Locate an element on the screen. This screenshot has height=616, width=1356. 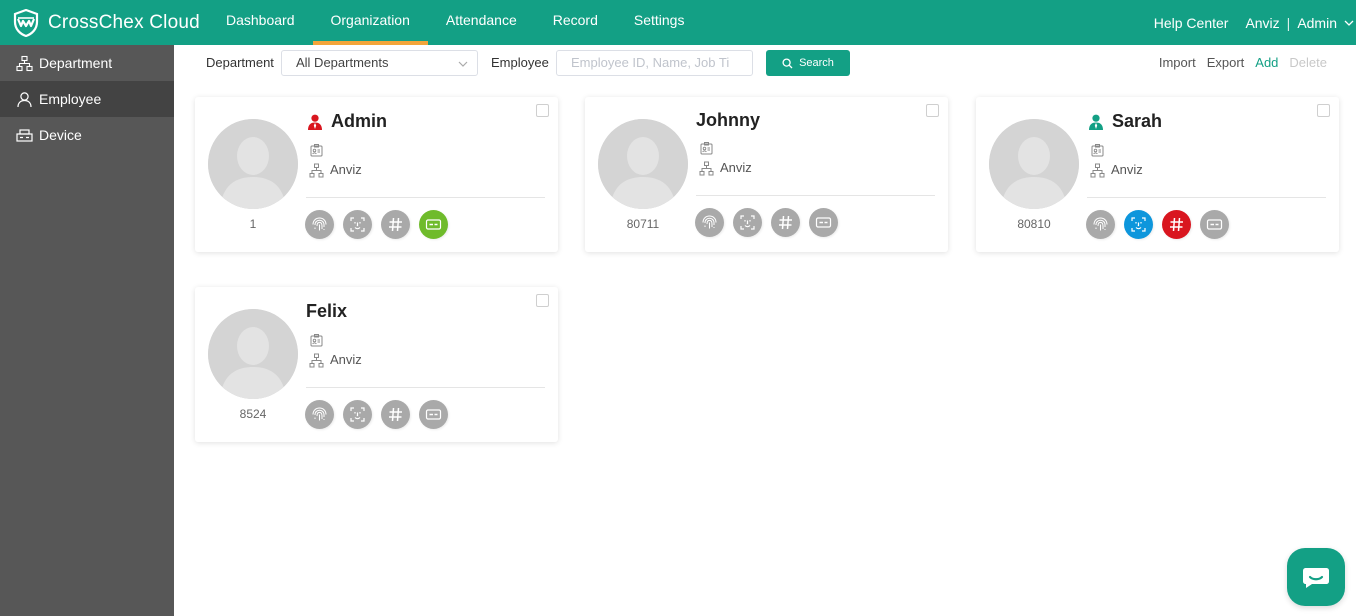
employee-id: 80711 is located at coordinates (643, 224).